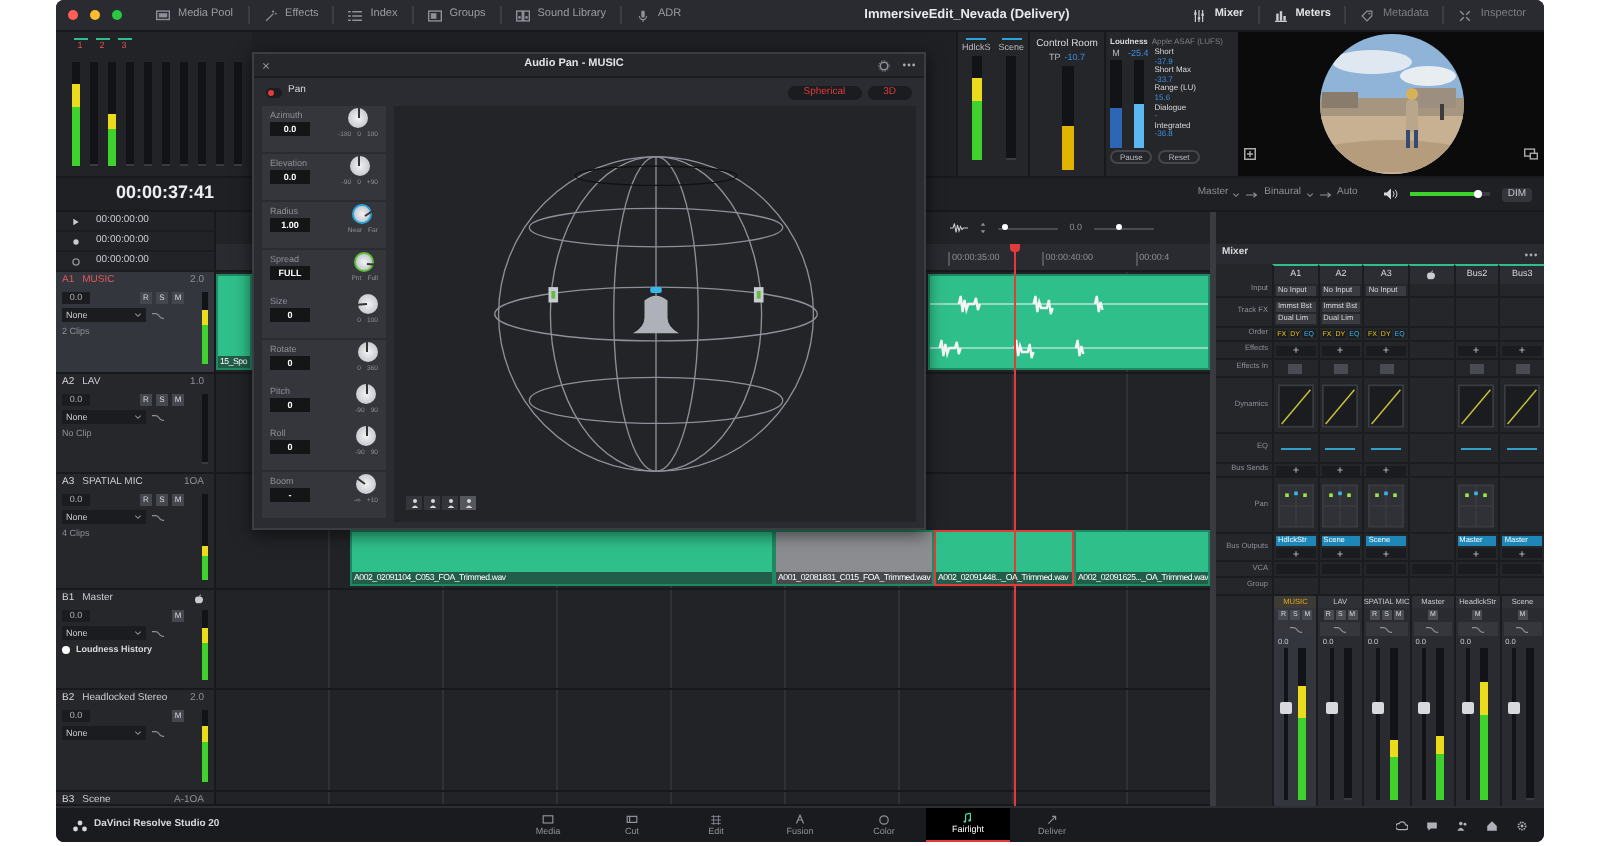 The height and width of the screenshot is (846, 1600). Describe the element at coordinates (1462, 825) in the screenshot. I see `people-icon` at that location.